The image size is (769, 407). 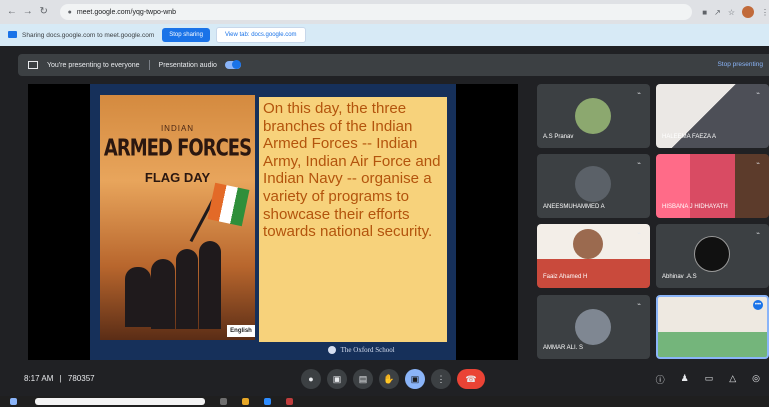 I want to click on camera-indicator-icon: ■, so click(x=704, y=12).